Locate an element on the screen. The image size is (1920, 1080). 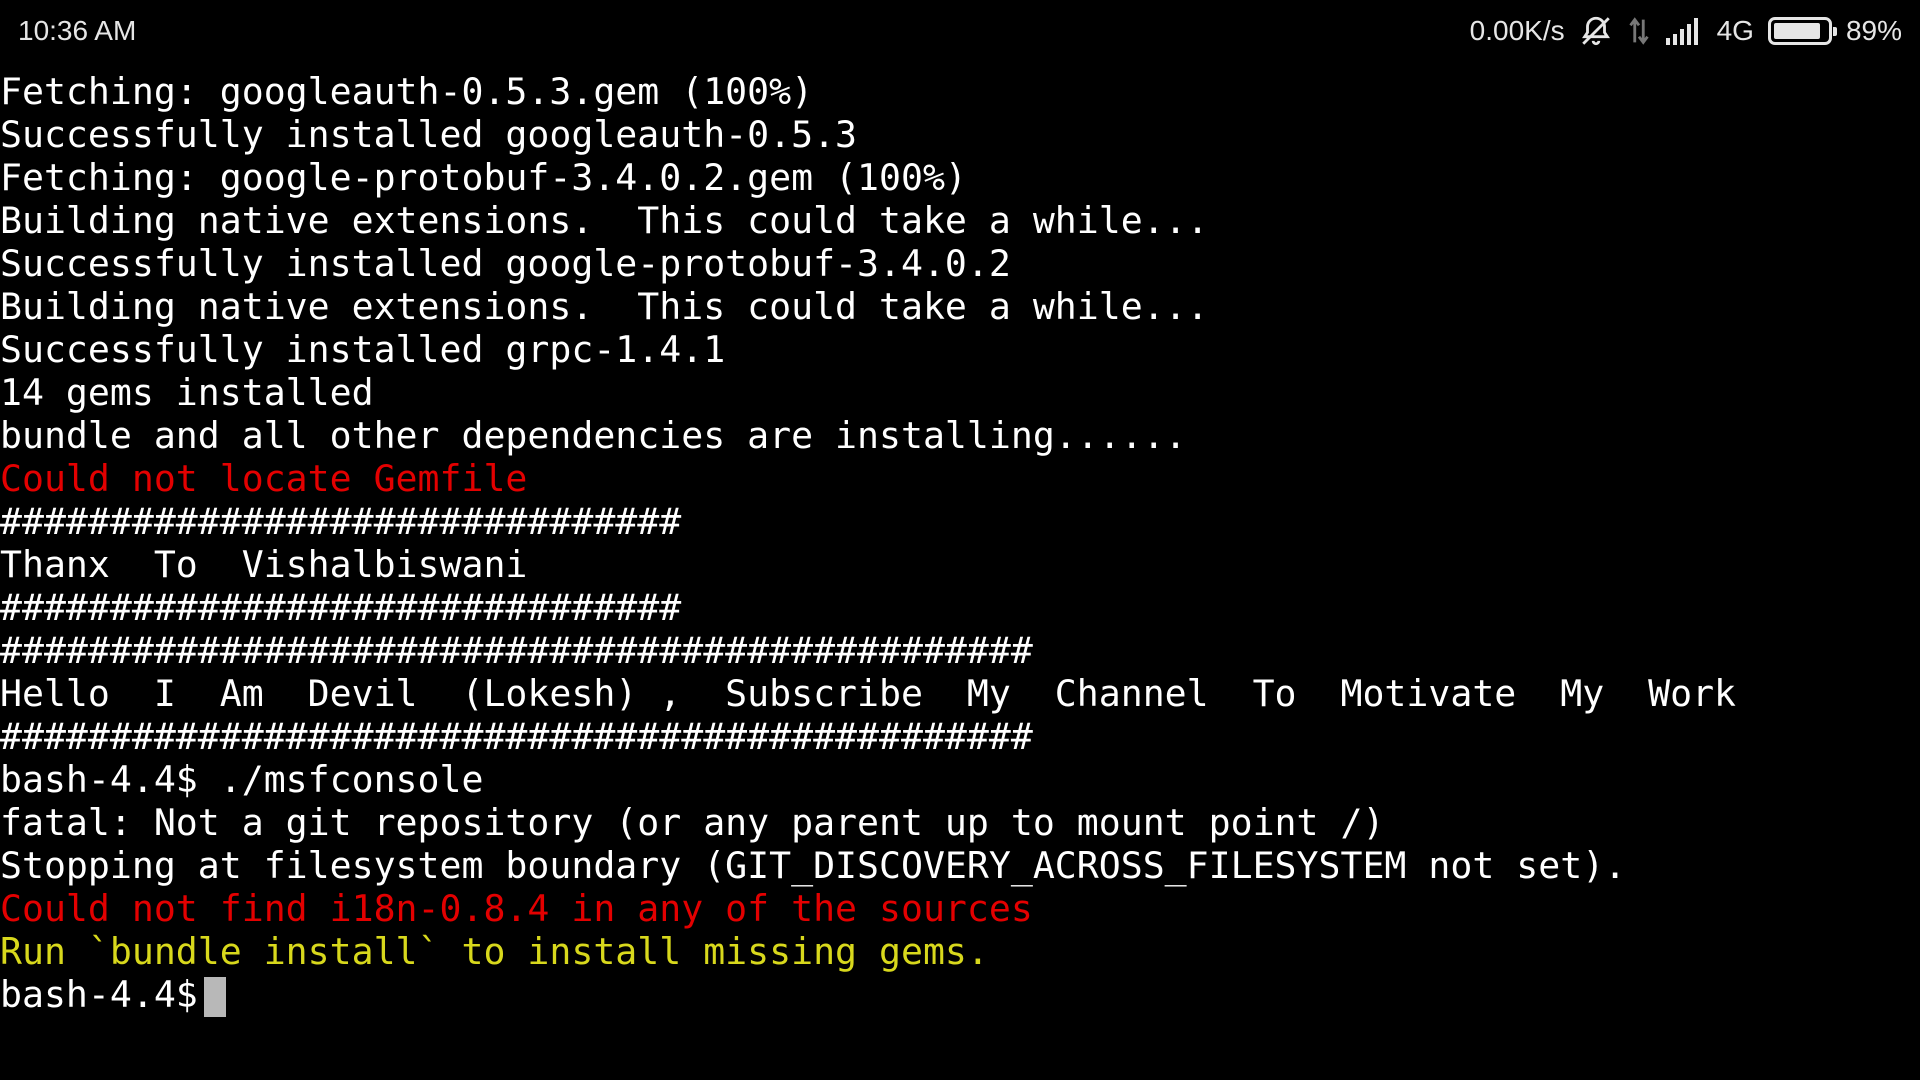
terminal-line: Fetching: googleauth-0.5.3.gem (100%) is located at coordinates (407, 91).